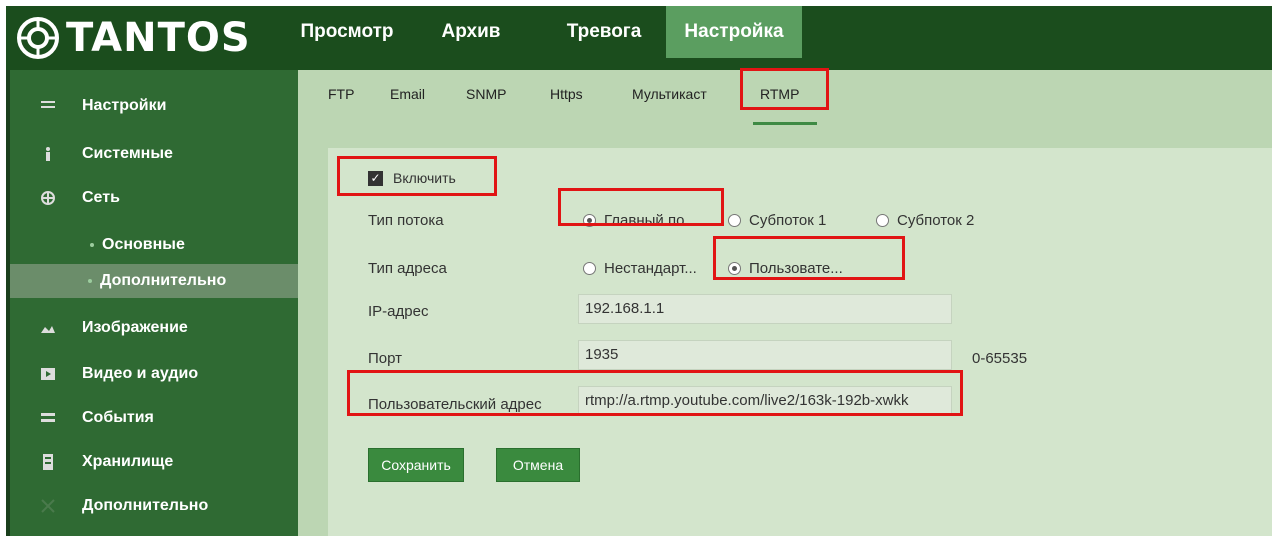  What do you see at coordinates (347, 32) in the screenshot?
I see `nav-tab-view: Просмотр` at bounding box center [347, 32].